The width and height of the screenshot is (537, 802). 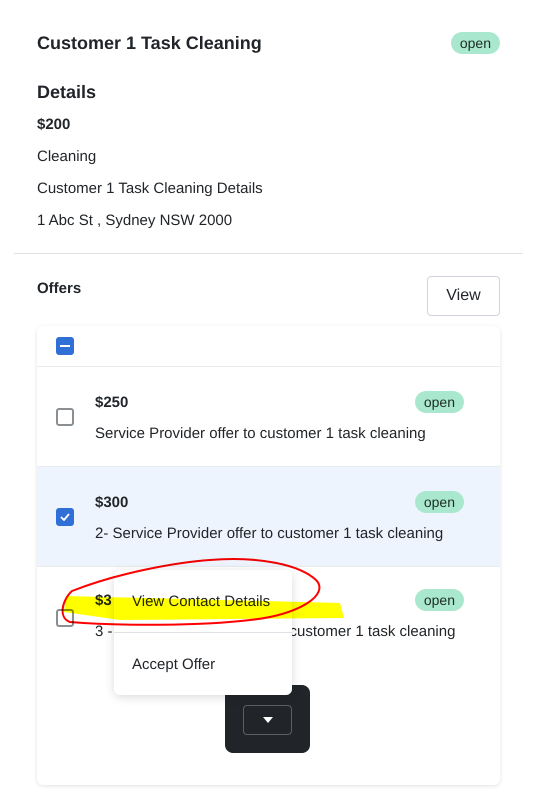 What do you see at coordinates (373, 631) in the screenshot?
I see `offer-description: customer 1 task cleaning` at bounding box center [373, 631].